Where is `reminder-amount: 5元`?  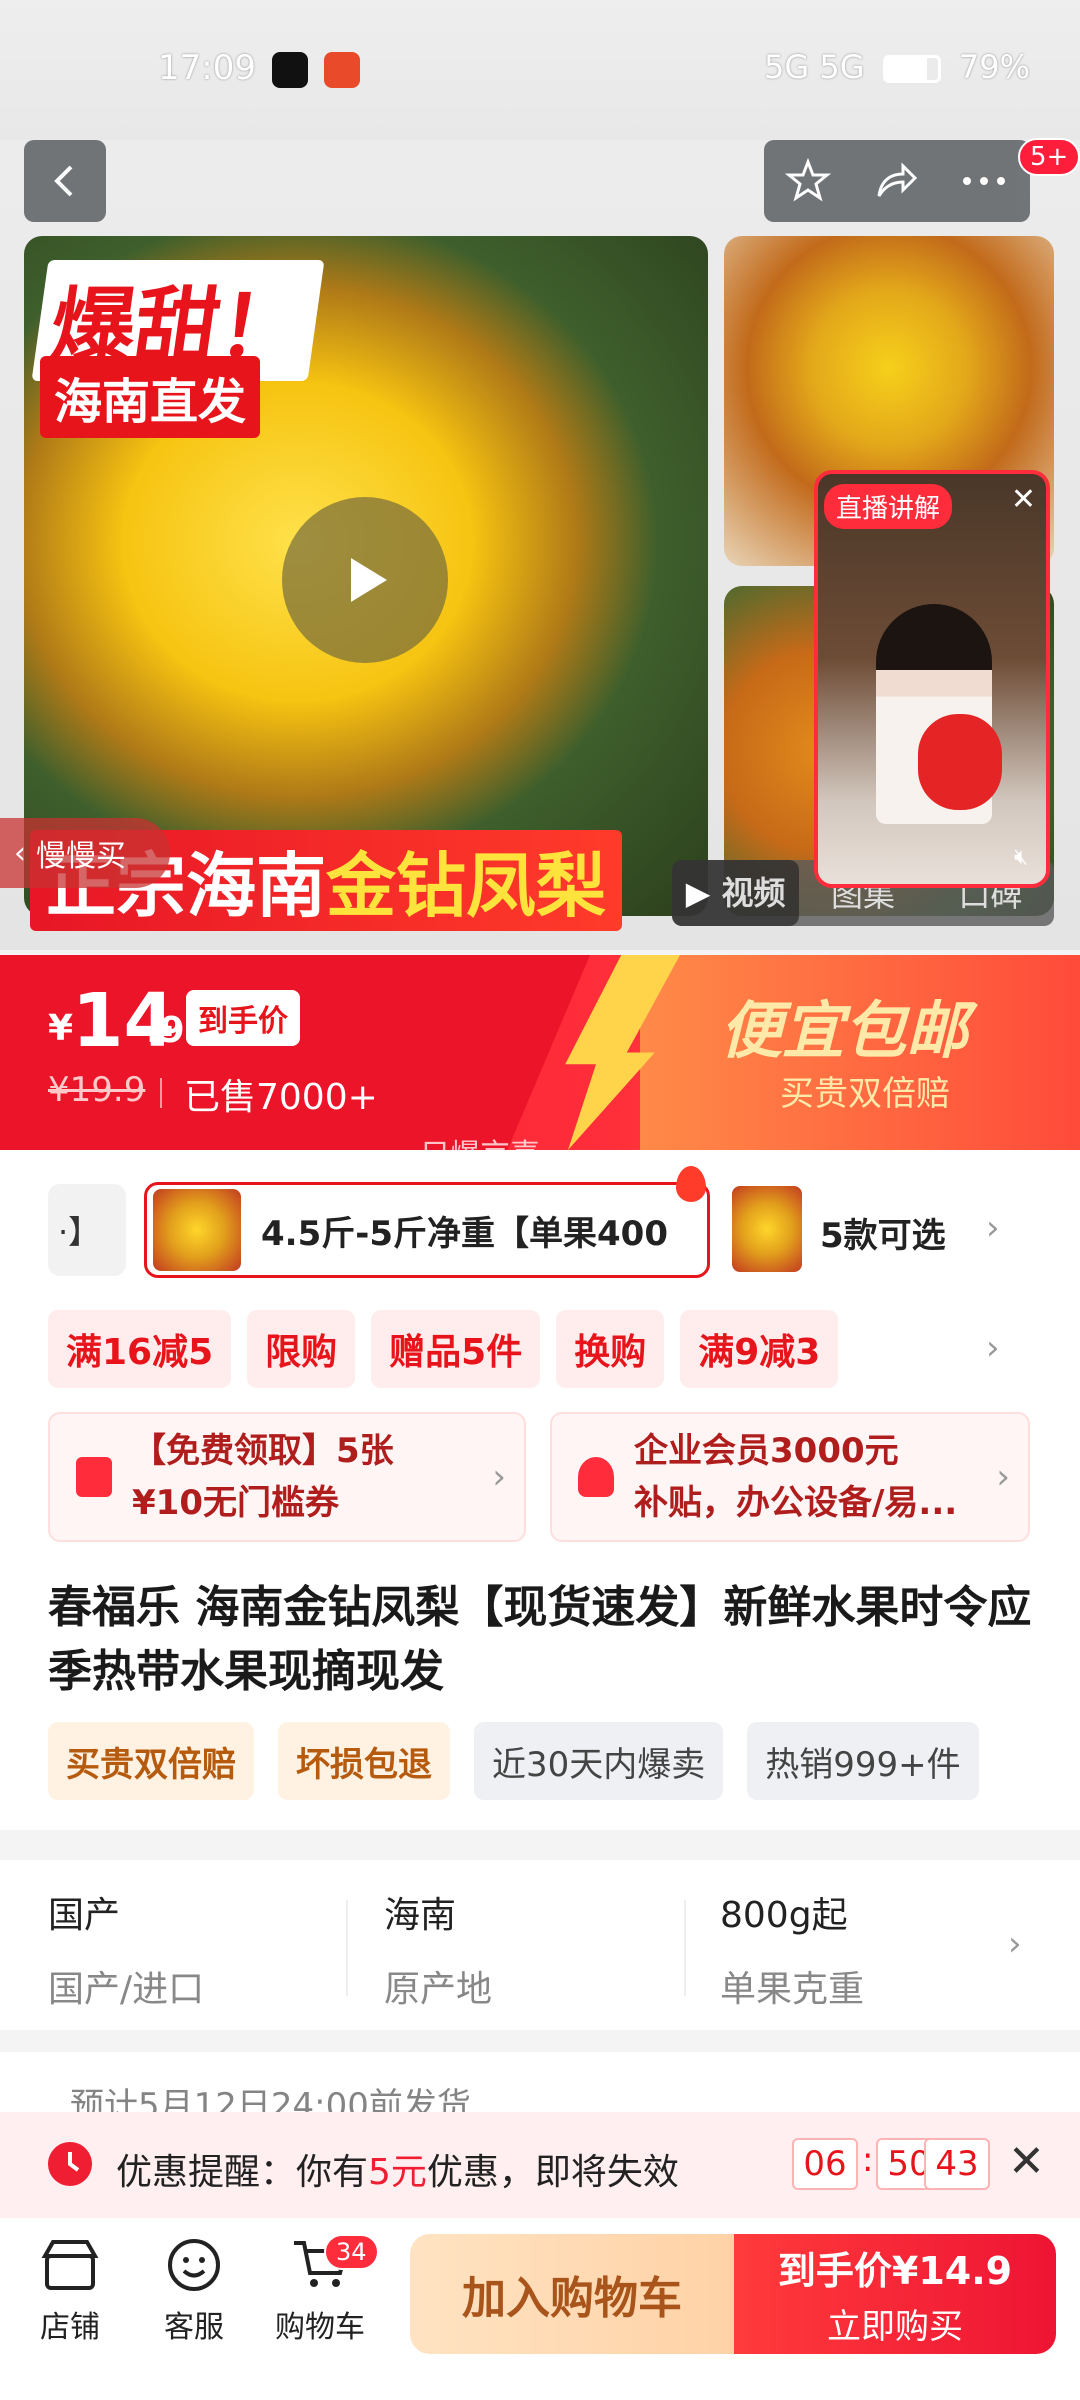 reminder-amount: 5元 is located at coordinates (397, 2172).